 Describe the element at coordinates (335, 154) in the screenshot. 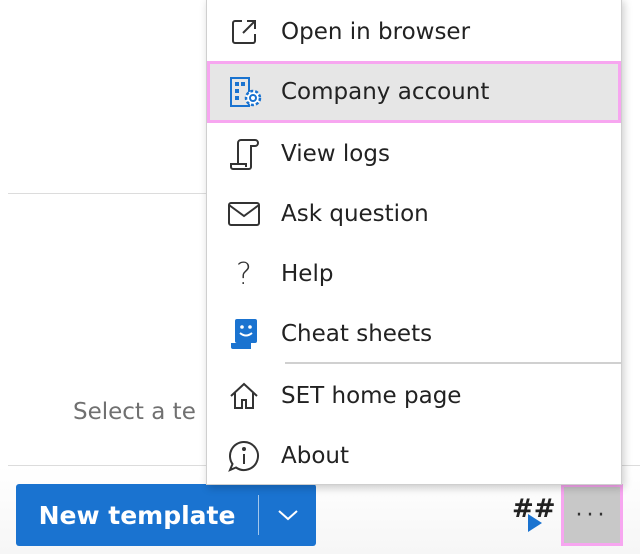

I see `menu-item-label: View logs` at that location.